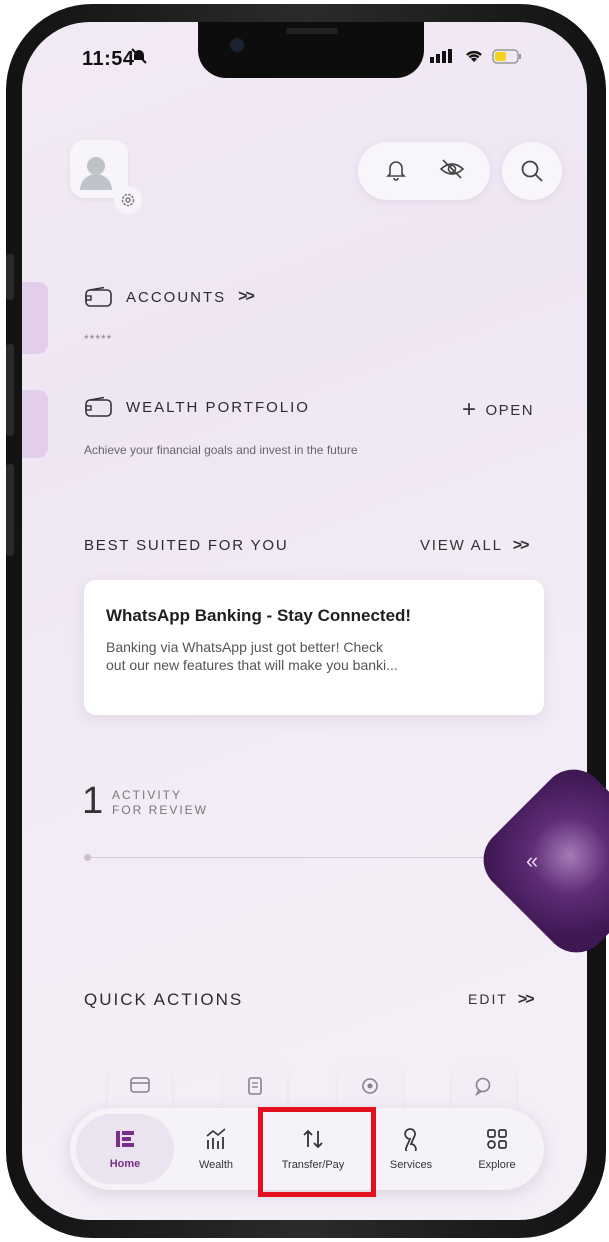  What do you see at coordinates (259, 615) in the screenshot?
I see `promo-card-title: WhatsApp Banking - Stay Connected!` at bounding box center [259, 615].